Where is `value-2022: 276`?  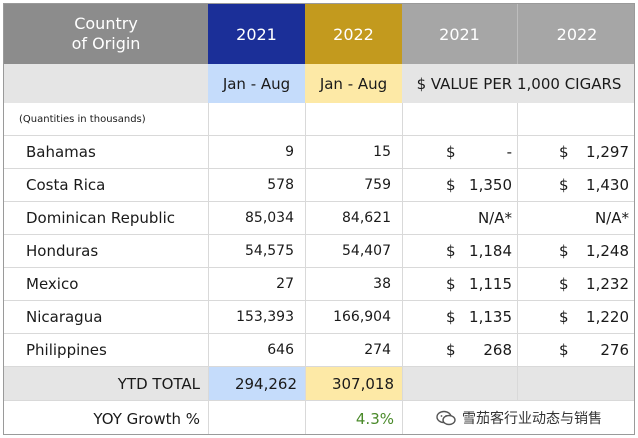
value-2022: 276 is located at coordinates (614, 350).